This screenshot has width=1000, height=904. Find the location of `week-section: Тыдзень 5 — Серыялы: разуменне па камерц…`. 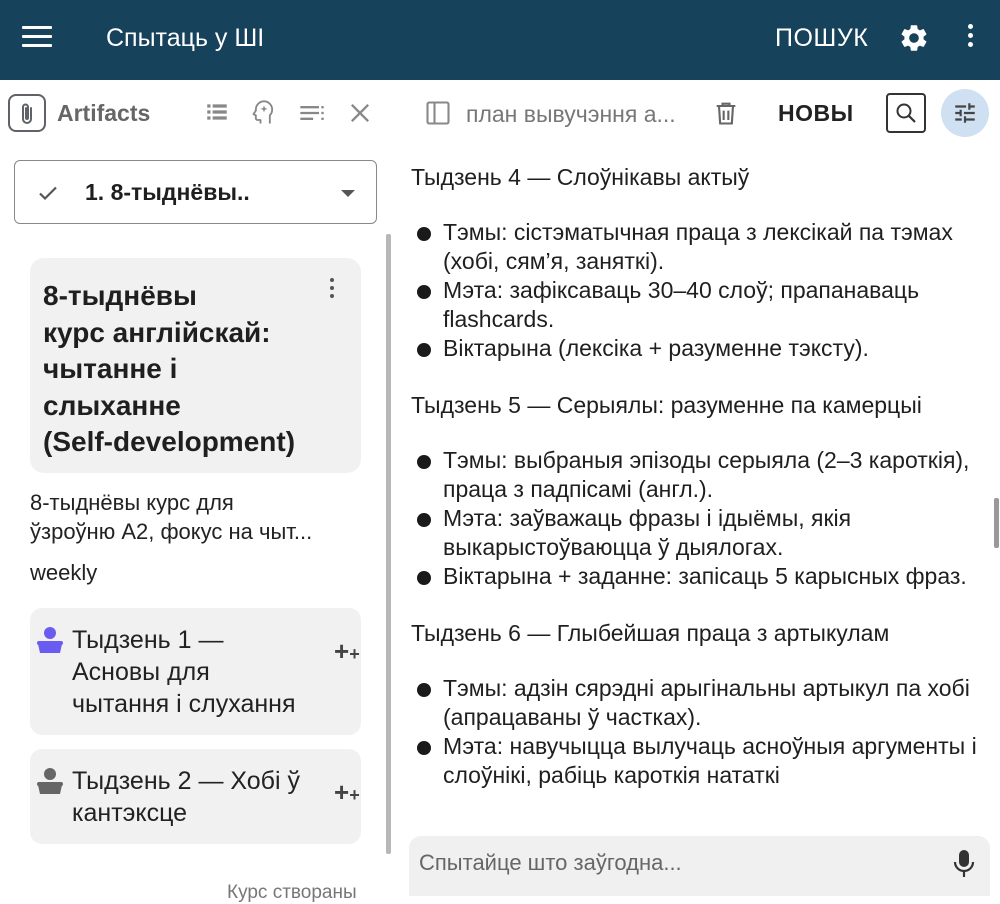

week-section: Тыдзень 5 — Серыялы: разуменне па камерц… is located at coordinates (701, 490).